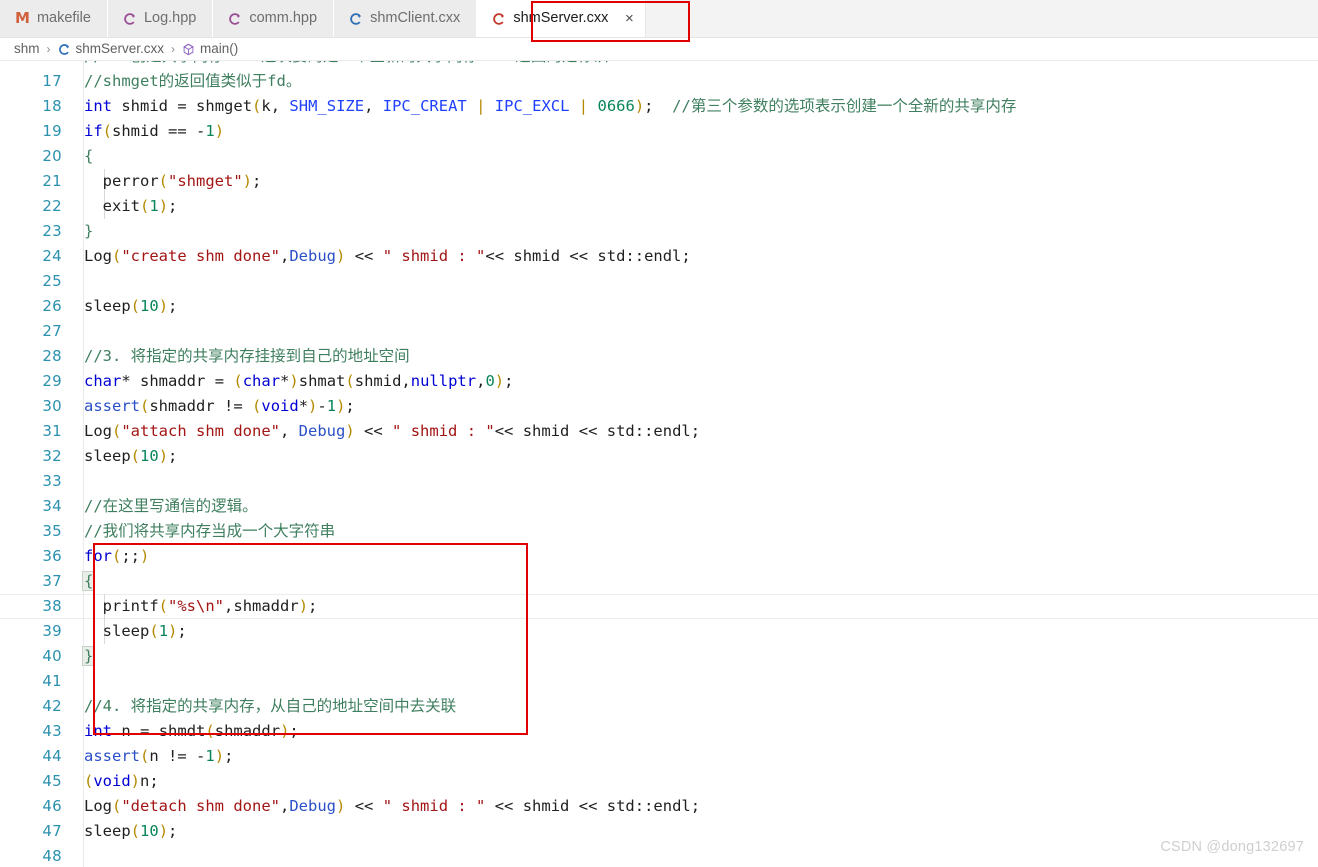 This screenshot has width=1318, height=867. I want to click on line-number: 17, so click(52, 81).